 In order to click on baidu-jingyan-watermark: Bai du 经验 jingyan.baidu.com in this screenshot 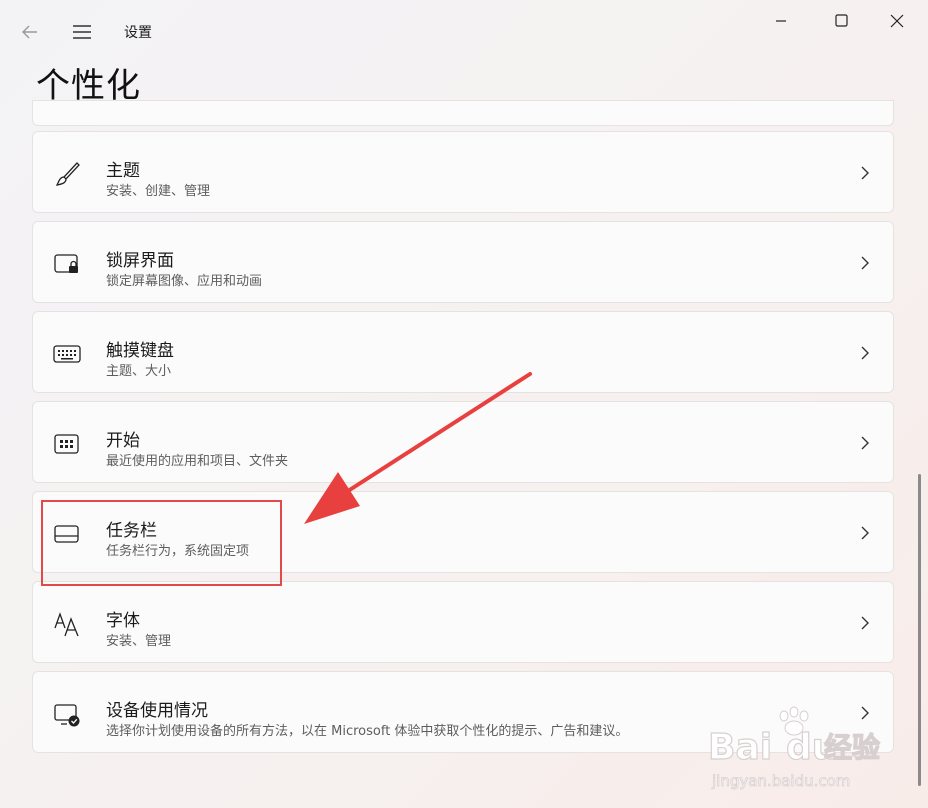, I will do `click(794, 748)`.